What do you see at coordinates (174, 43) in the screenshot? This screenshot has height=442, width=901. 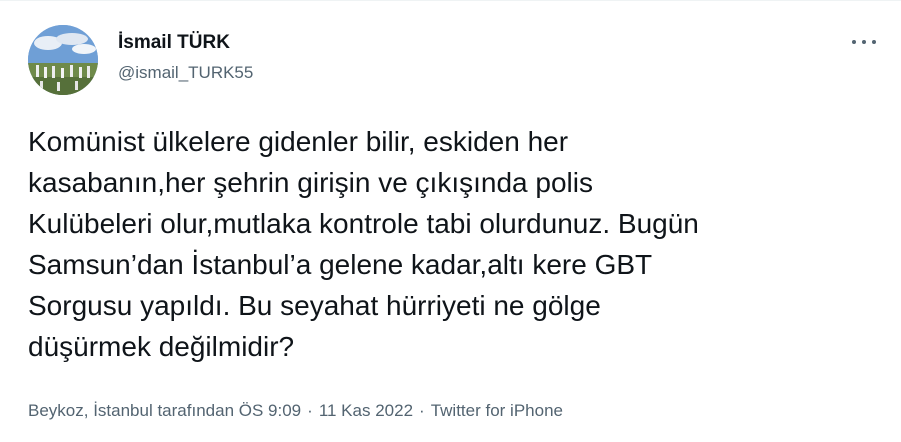 I see `author-name: İsmail TÜRK` at bounding box center [174, 43].